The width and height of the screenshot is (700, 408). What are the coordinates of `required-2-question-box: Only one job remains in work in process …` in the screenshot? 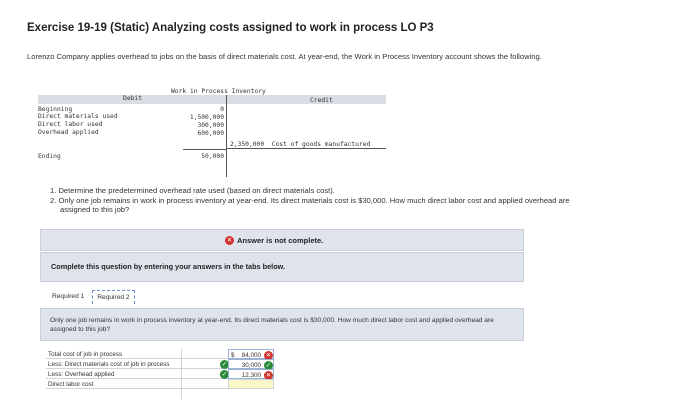 It's located at (282, 324).